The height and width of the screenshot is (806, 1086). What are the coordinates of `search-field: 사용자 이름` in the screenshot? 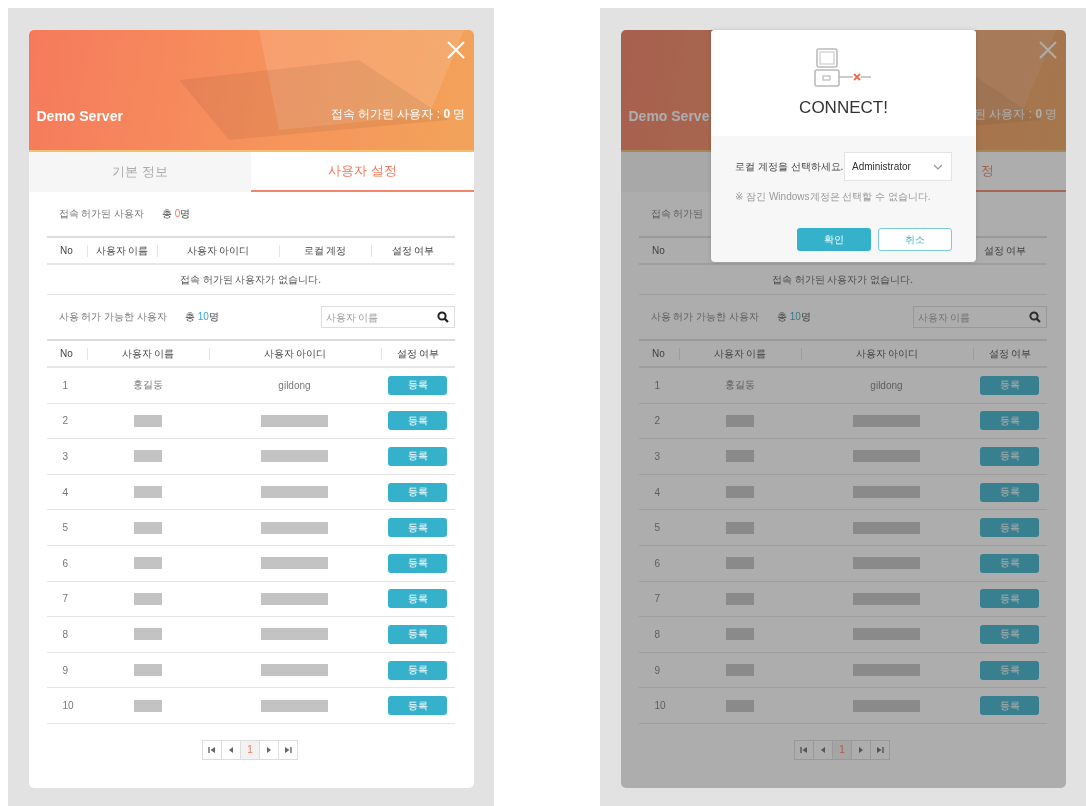 It's located at (387, 317).